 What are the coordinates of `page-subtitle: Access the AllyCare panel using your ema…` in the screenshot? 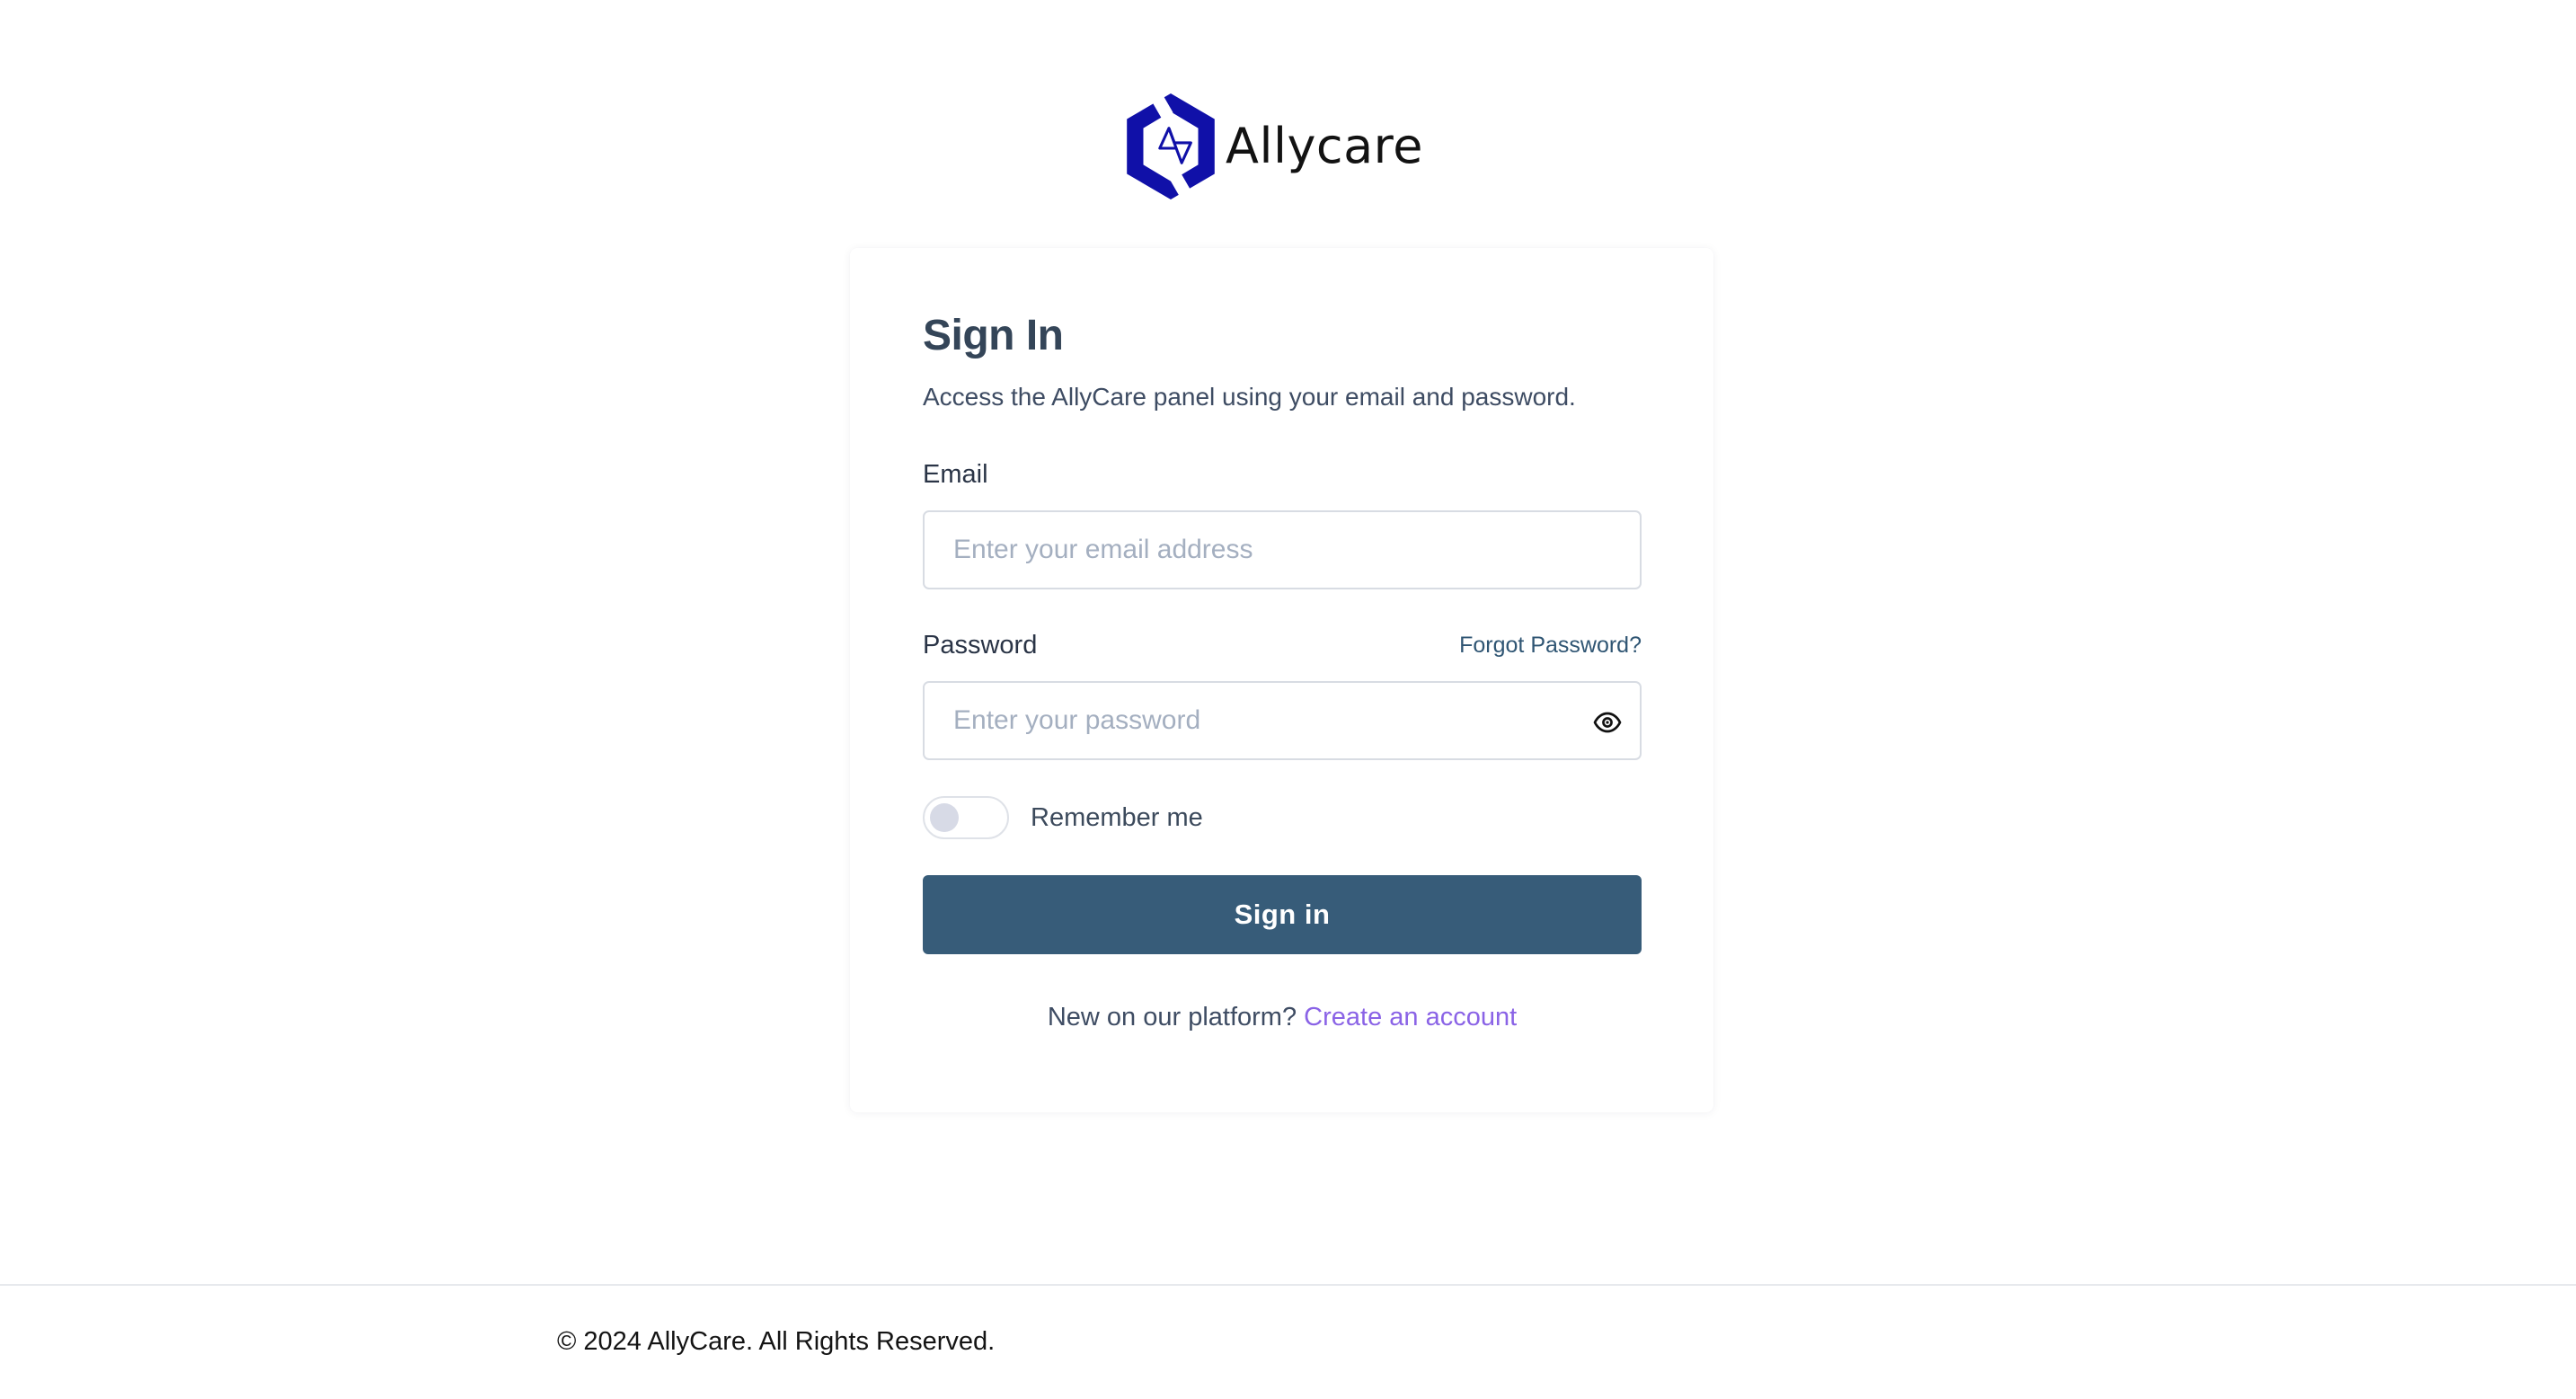 It's located at (1250, 397).